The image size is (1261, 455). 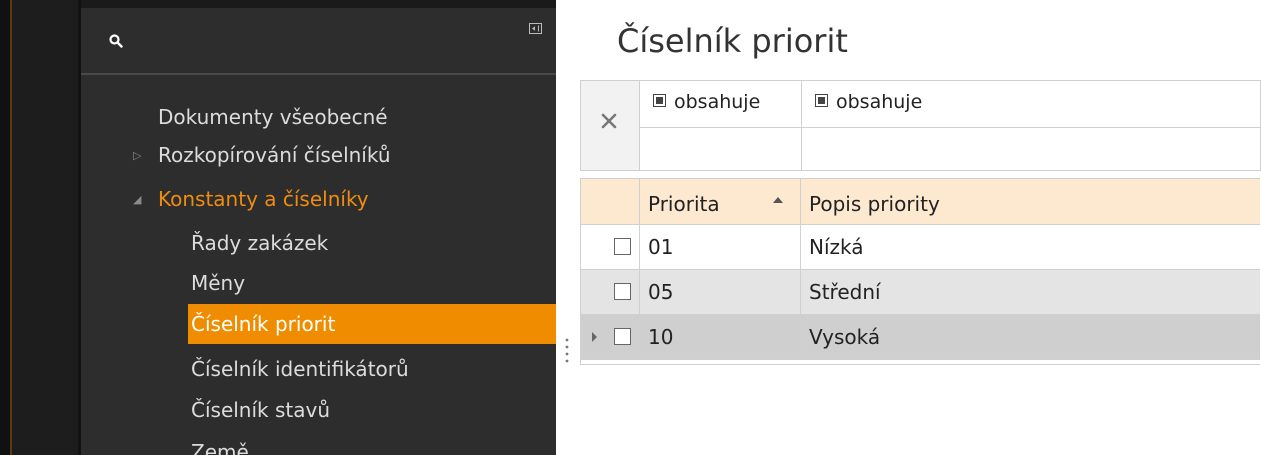 I want to click on cell-text: Střední, so click(x=845, y=292).